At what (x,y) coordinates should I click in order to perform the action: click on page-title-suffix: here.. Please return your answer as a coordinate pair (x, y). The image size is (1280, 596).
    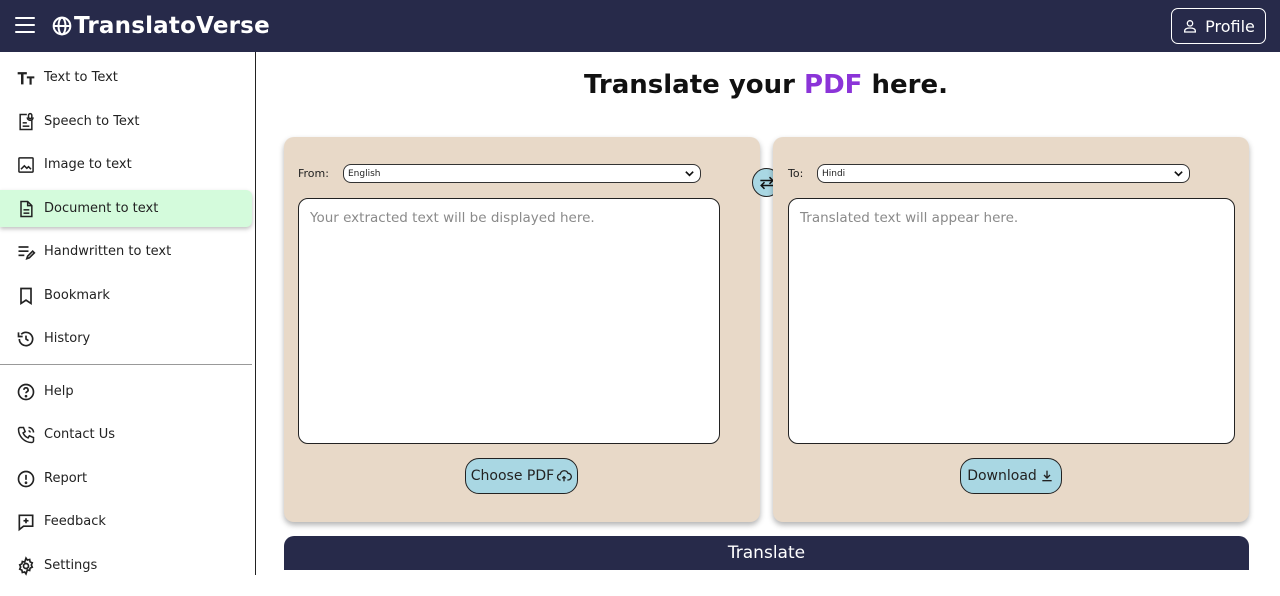
    Looking at the image, I should click on (905, 85).